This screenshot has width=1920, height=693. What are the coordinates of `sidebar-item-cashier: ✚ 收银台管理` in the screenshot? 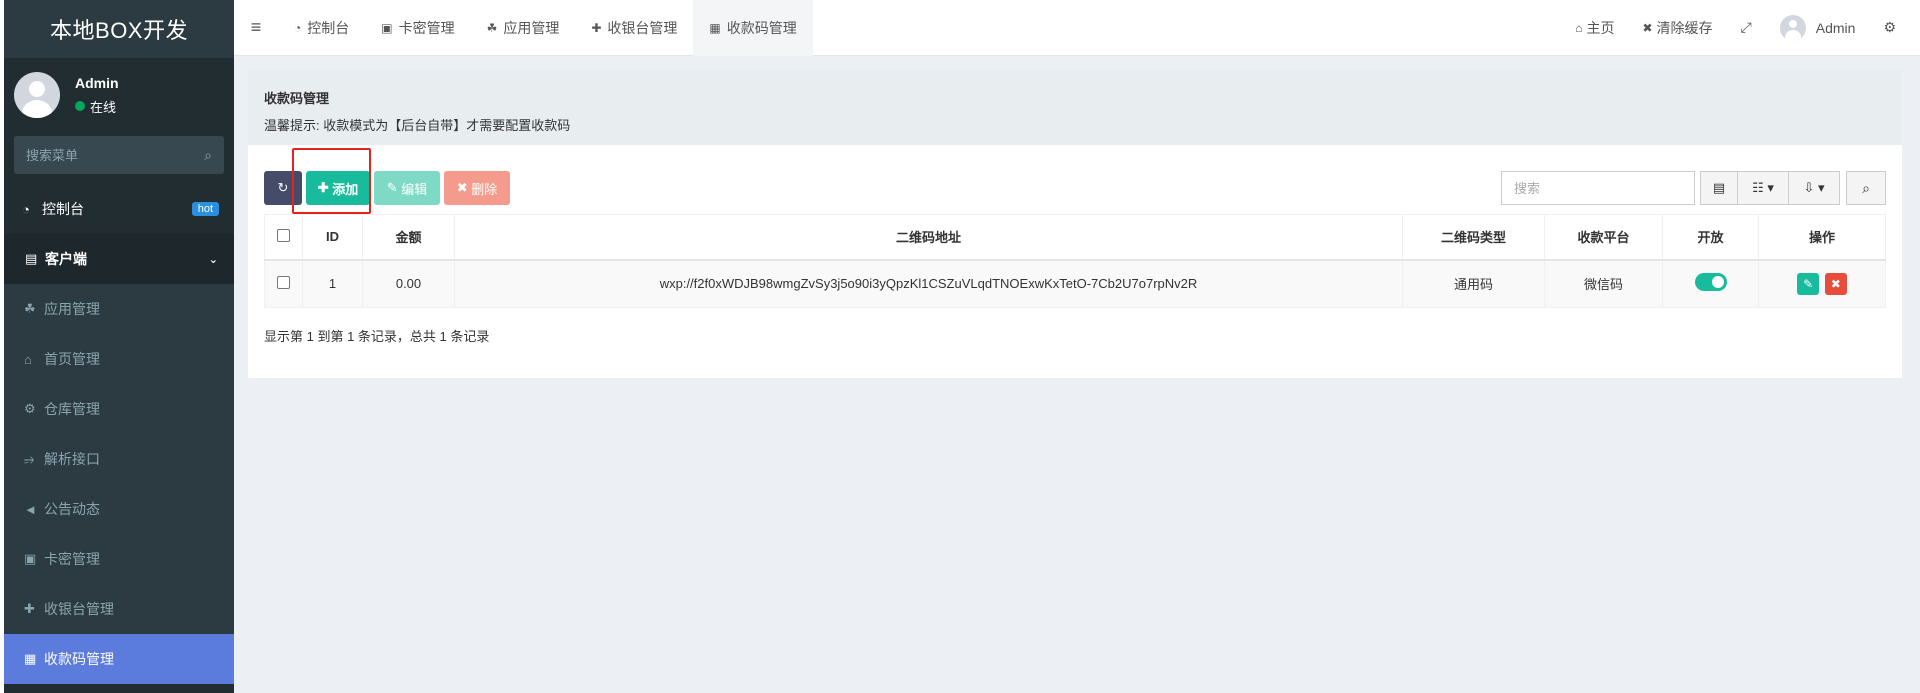 It's located at (119, 609).